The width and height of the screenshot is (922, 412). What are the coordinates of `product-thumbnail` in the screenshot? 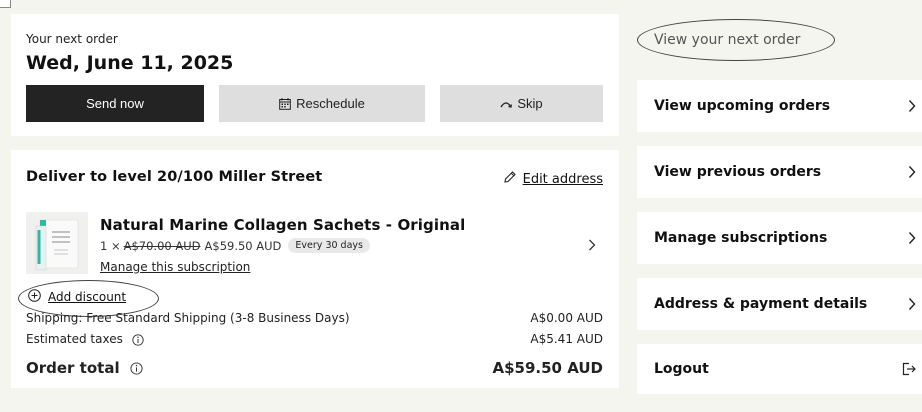 It's located at (57, 243).